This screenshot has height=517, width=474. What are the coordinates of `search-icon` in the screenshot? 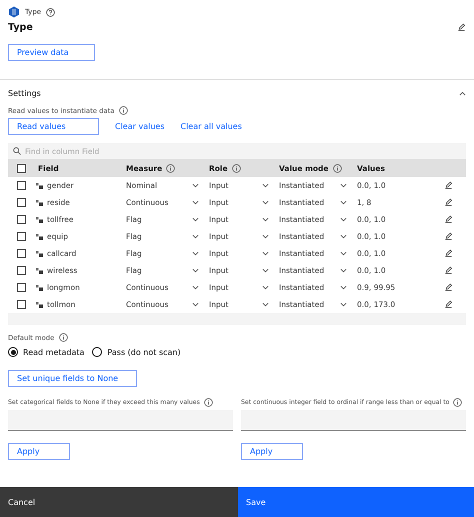 It's located at (17, 151).